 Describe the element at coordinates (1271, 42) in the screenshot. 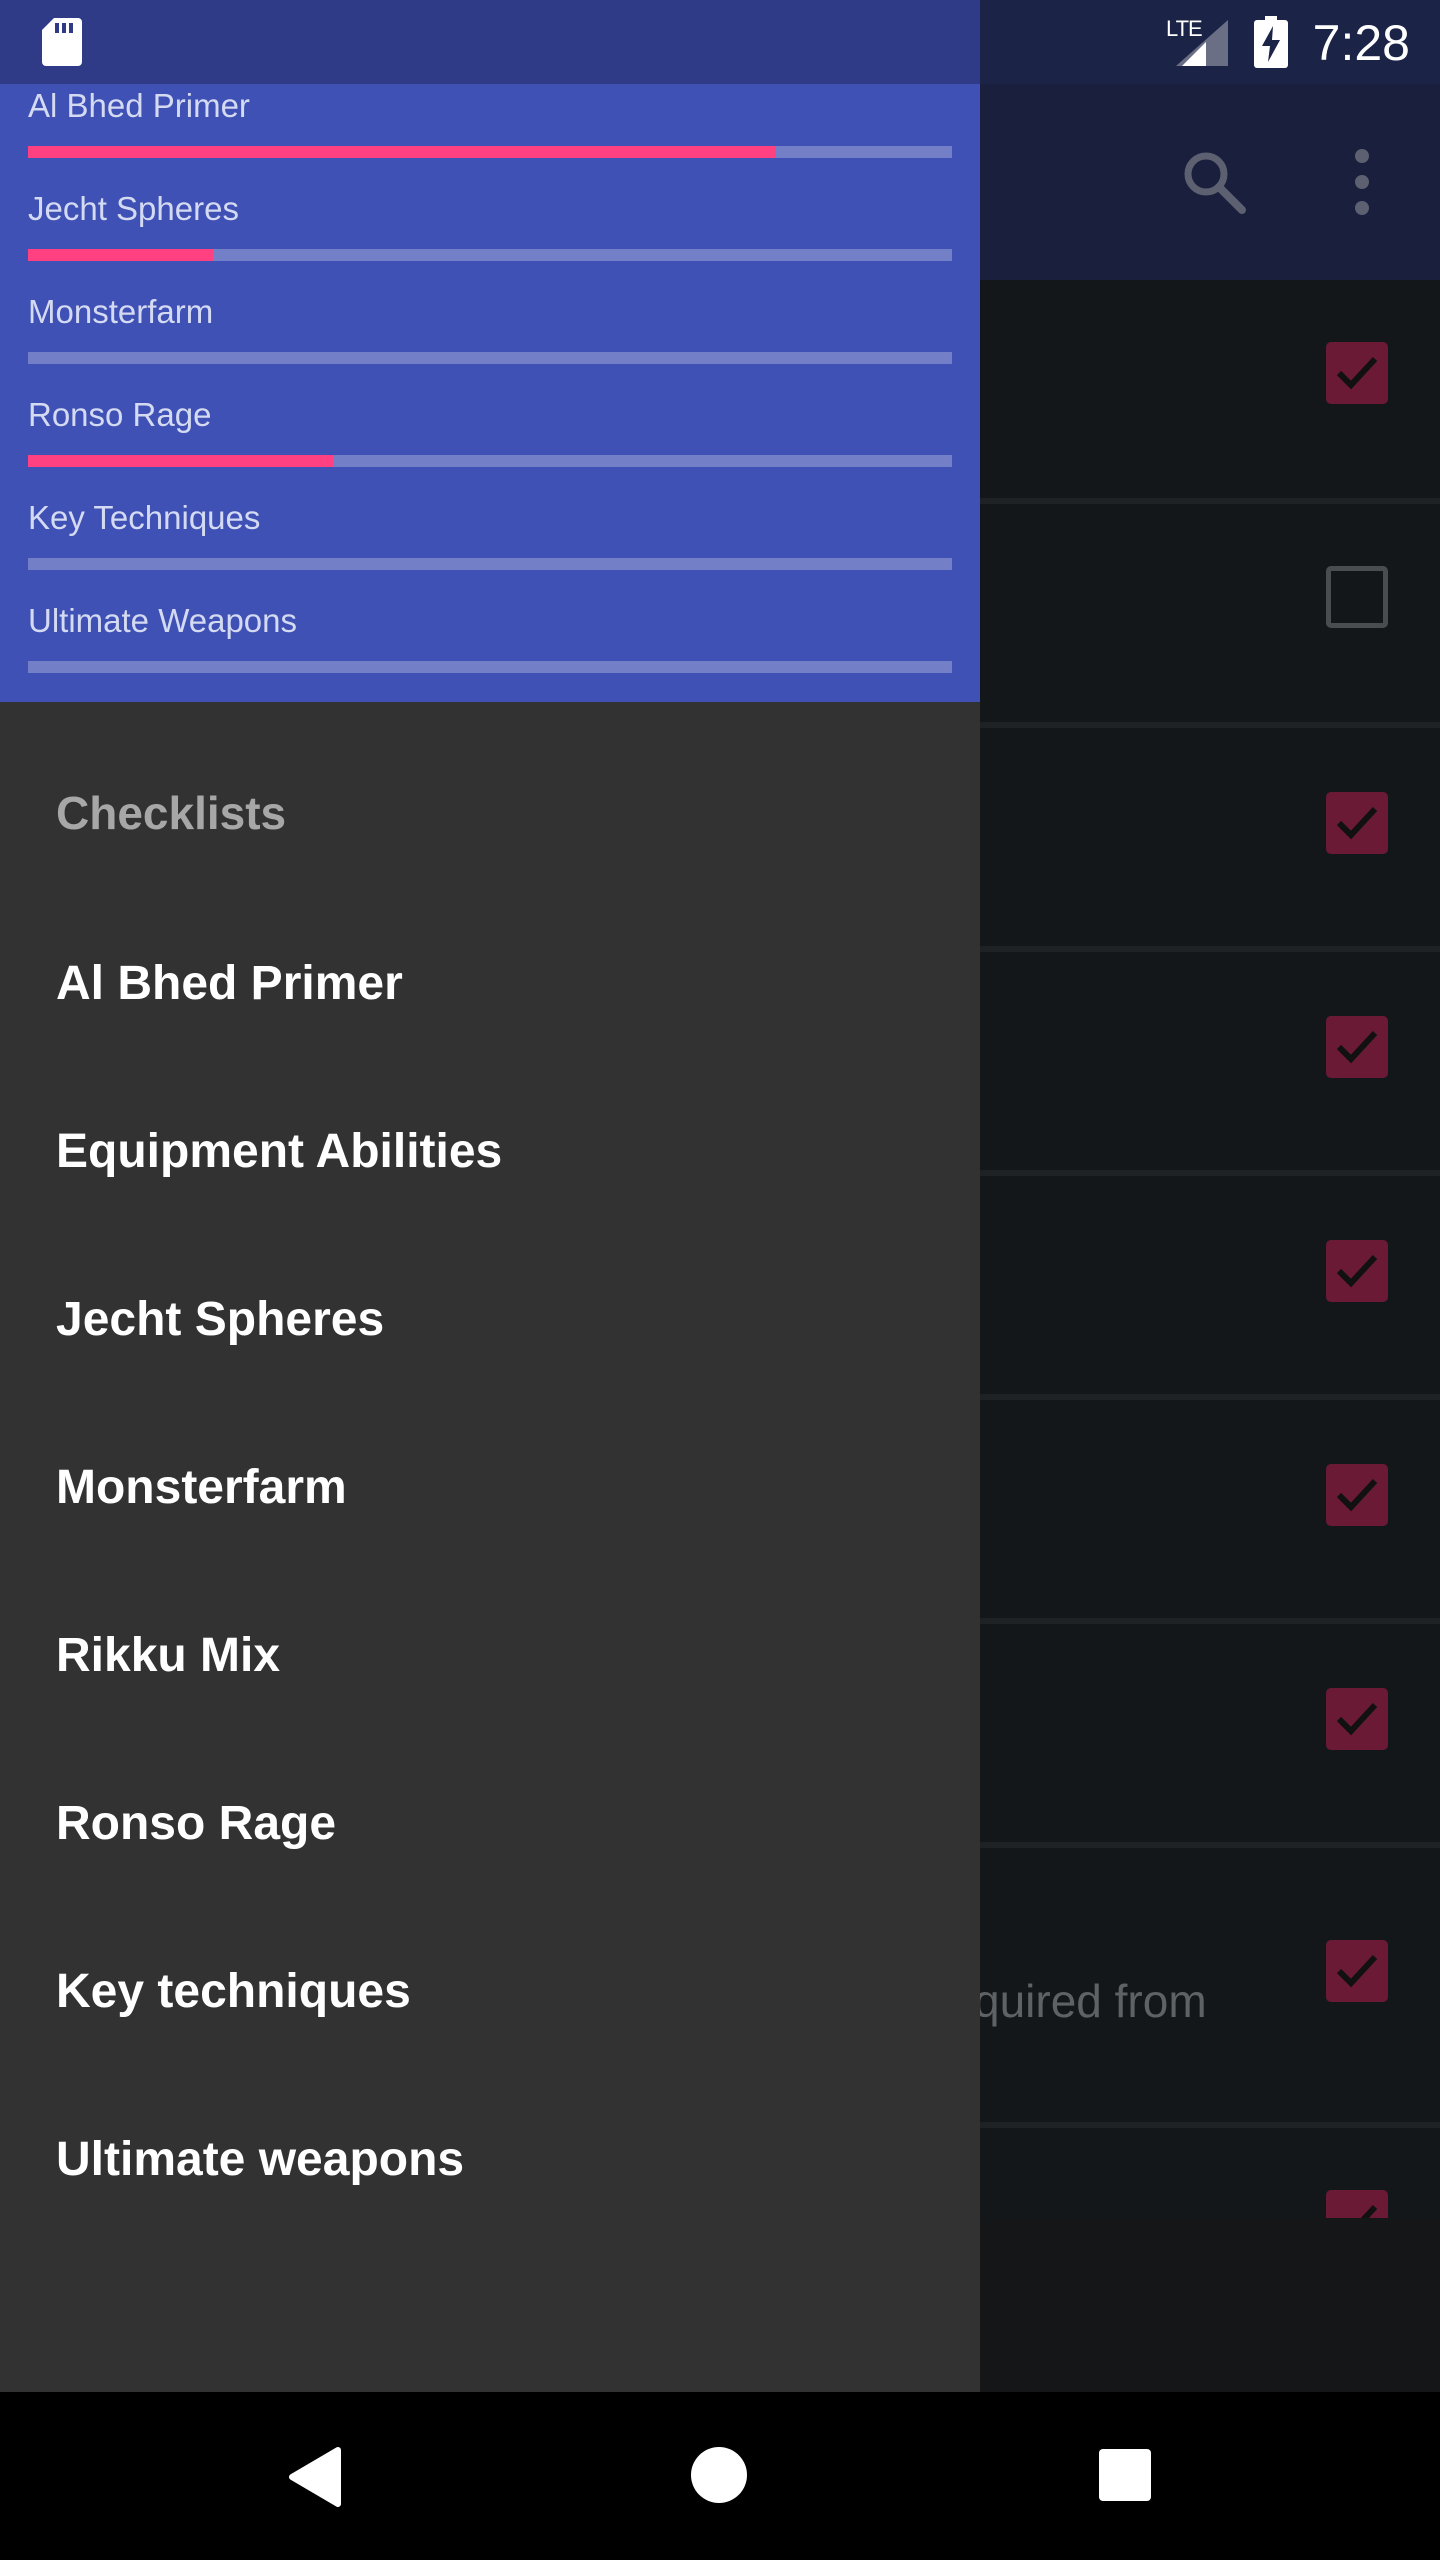

I see `battery-charging-icon` at that location.